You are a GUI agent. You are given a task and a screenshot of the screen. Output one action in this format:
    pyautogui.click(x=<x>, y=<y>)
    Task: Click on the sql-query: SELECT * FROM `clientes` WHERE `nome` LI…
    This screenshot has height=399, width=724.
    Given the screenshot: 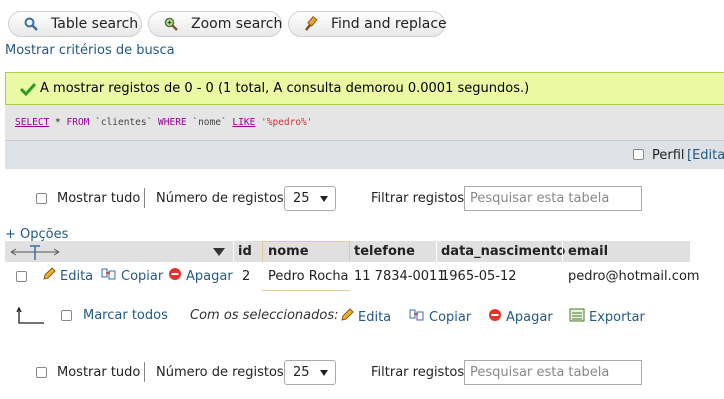 What is the action you would take?
    pyautogui.click(x=364, y=122)
    